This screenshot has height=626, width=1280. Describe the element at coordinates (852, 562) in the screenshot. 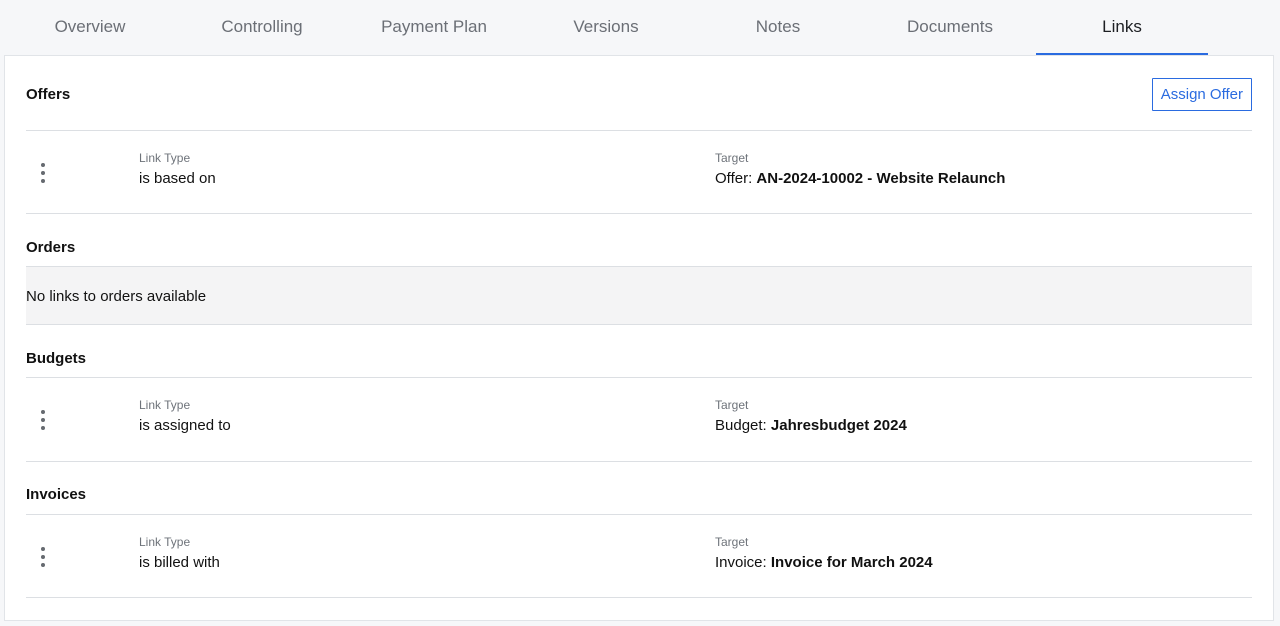

I see `target-name: Invoice for March 2024` at that location.